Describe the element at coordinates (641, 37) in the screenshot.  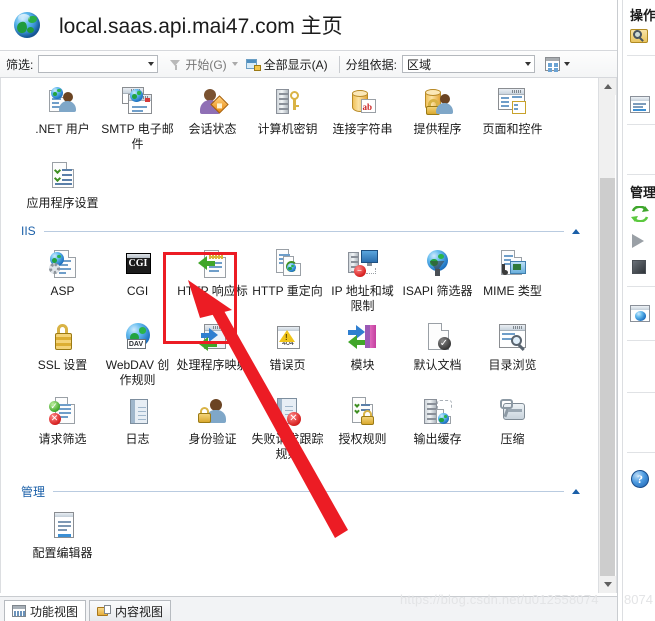
I see `action-explore` at that location.